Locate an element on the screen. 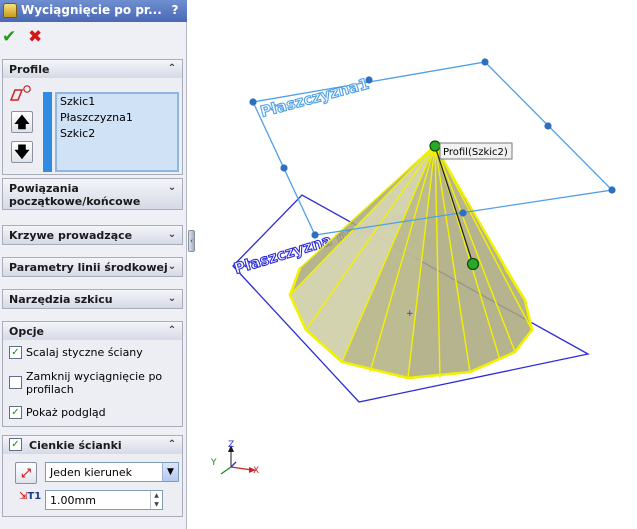  thin-feature-checkbox: ✓ is located at coordinates (15, 444).